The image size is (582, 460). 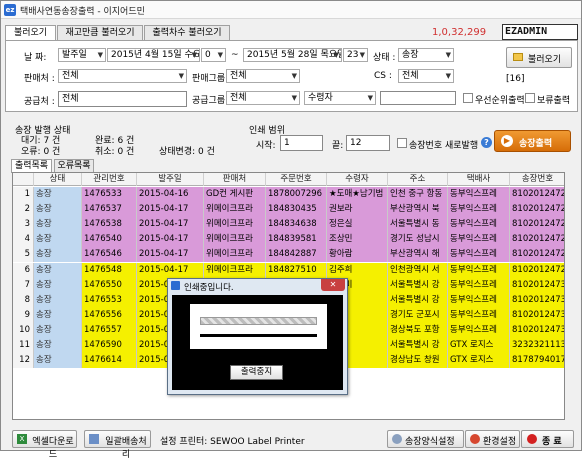 What do you see at coordinates (258, 321) in the screenshot?
I see `print-progress-bar` at bounding box center [258, 321].